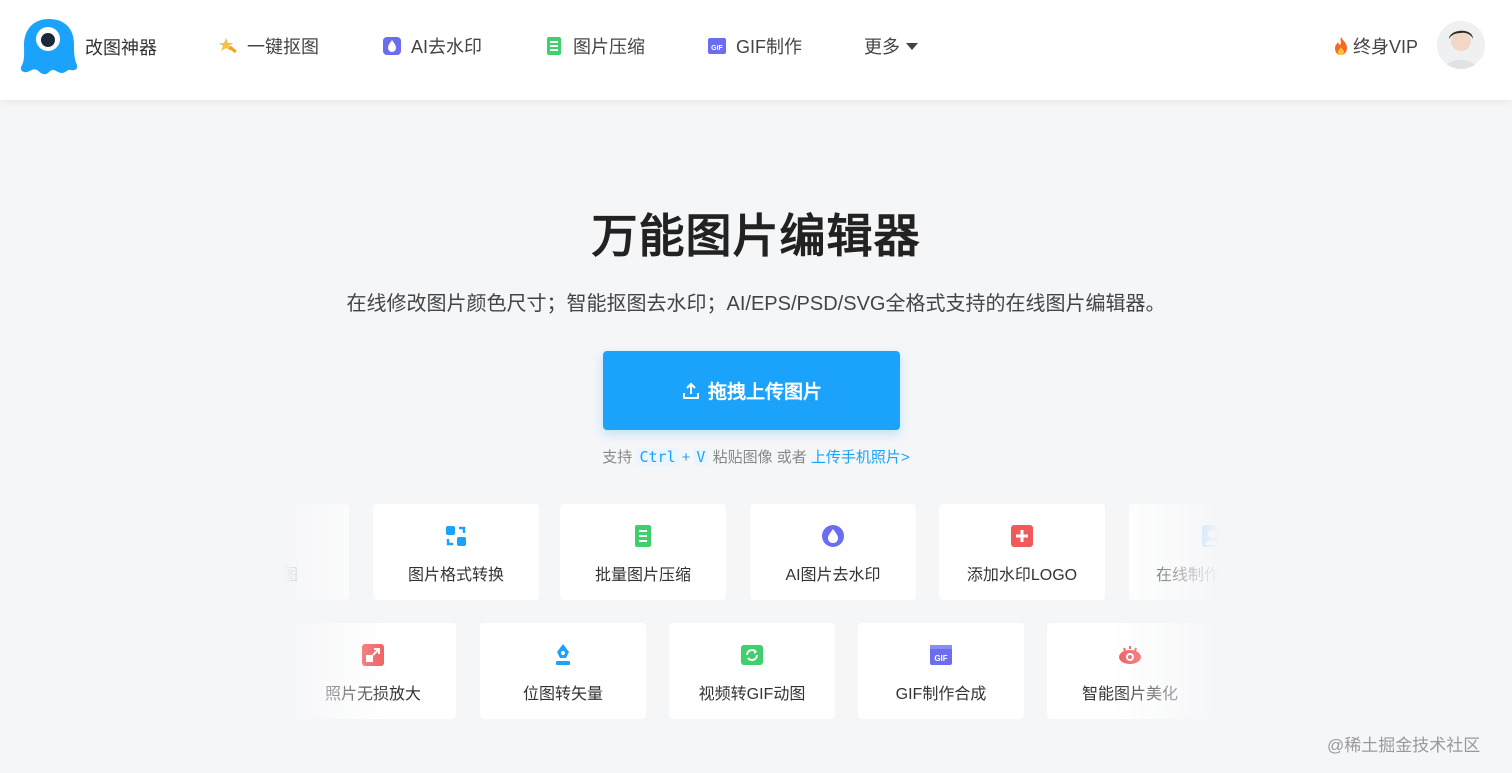 This screenshot has height=773, width=1512. What do you see at coordinates (562, 694) in the screenshot?
I see `tool-label: 位图转矢量` at bounding box center [562, 694].